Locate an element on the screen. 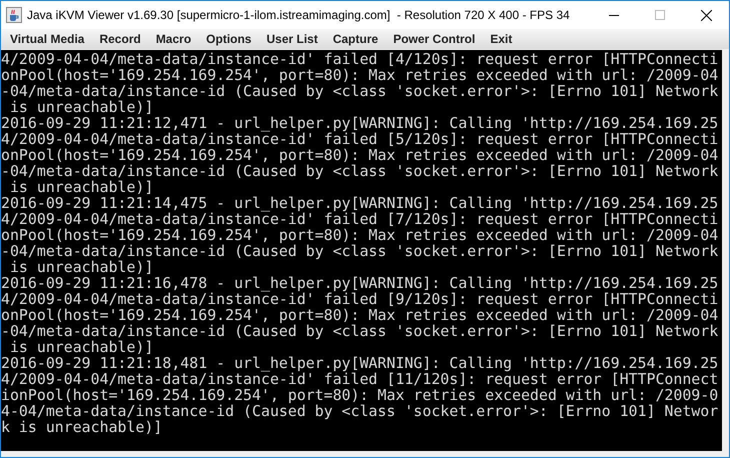 The image size is (730, 458). menu-item: Options is located at coordinates (229, 39).